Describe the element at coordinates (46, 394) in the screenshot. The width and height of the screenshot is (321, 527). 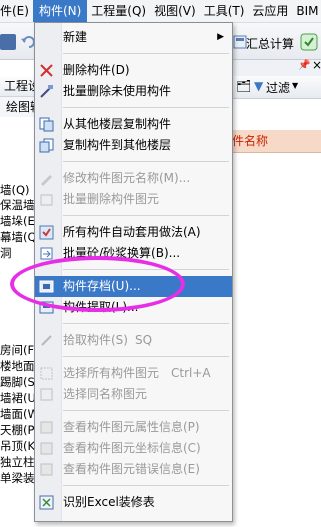
I see `select-same-icon` at that location.